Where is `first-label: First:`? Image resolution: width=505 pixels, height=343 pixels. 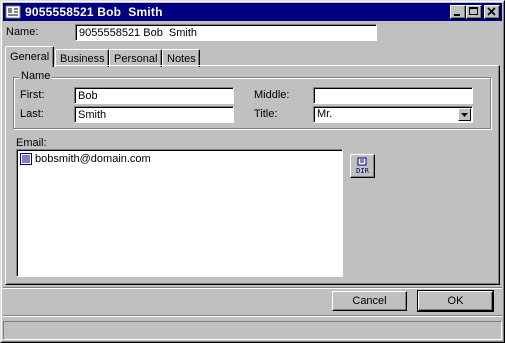
first-label: First: is located at coordinates (32, 95).